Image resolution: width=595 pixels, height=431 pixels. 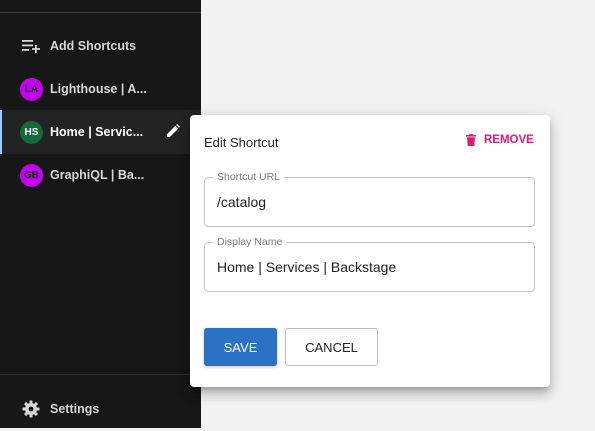 What do you see at coordinates (31, 132) in the screenshot?
I see `avatar: HS` at bounding box center [31, 132].